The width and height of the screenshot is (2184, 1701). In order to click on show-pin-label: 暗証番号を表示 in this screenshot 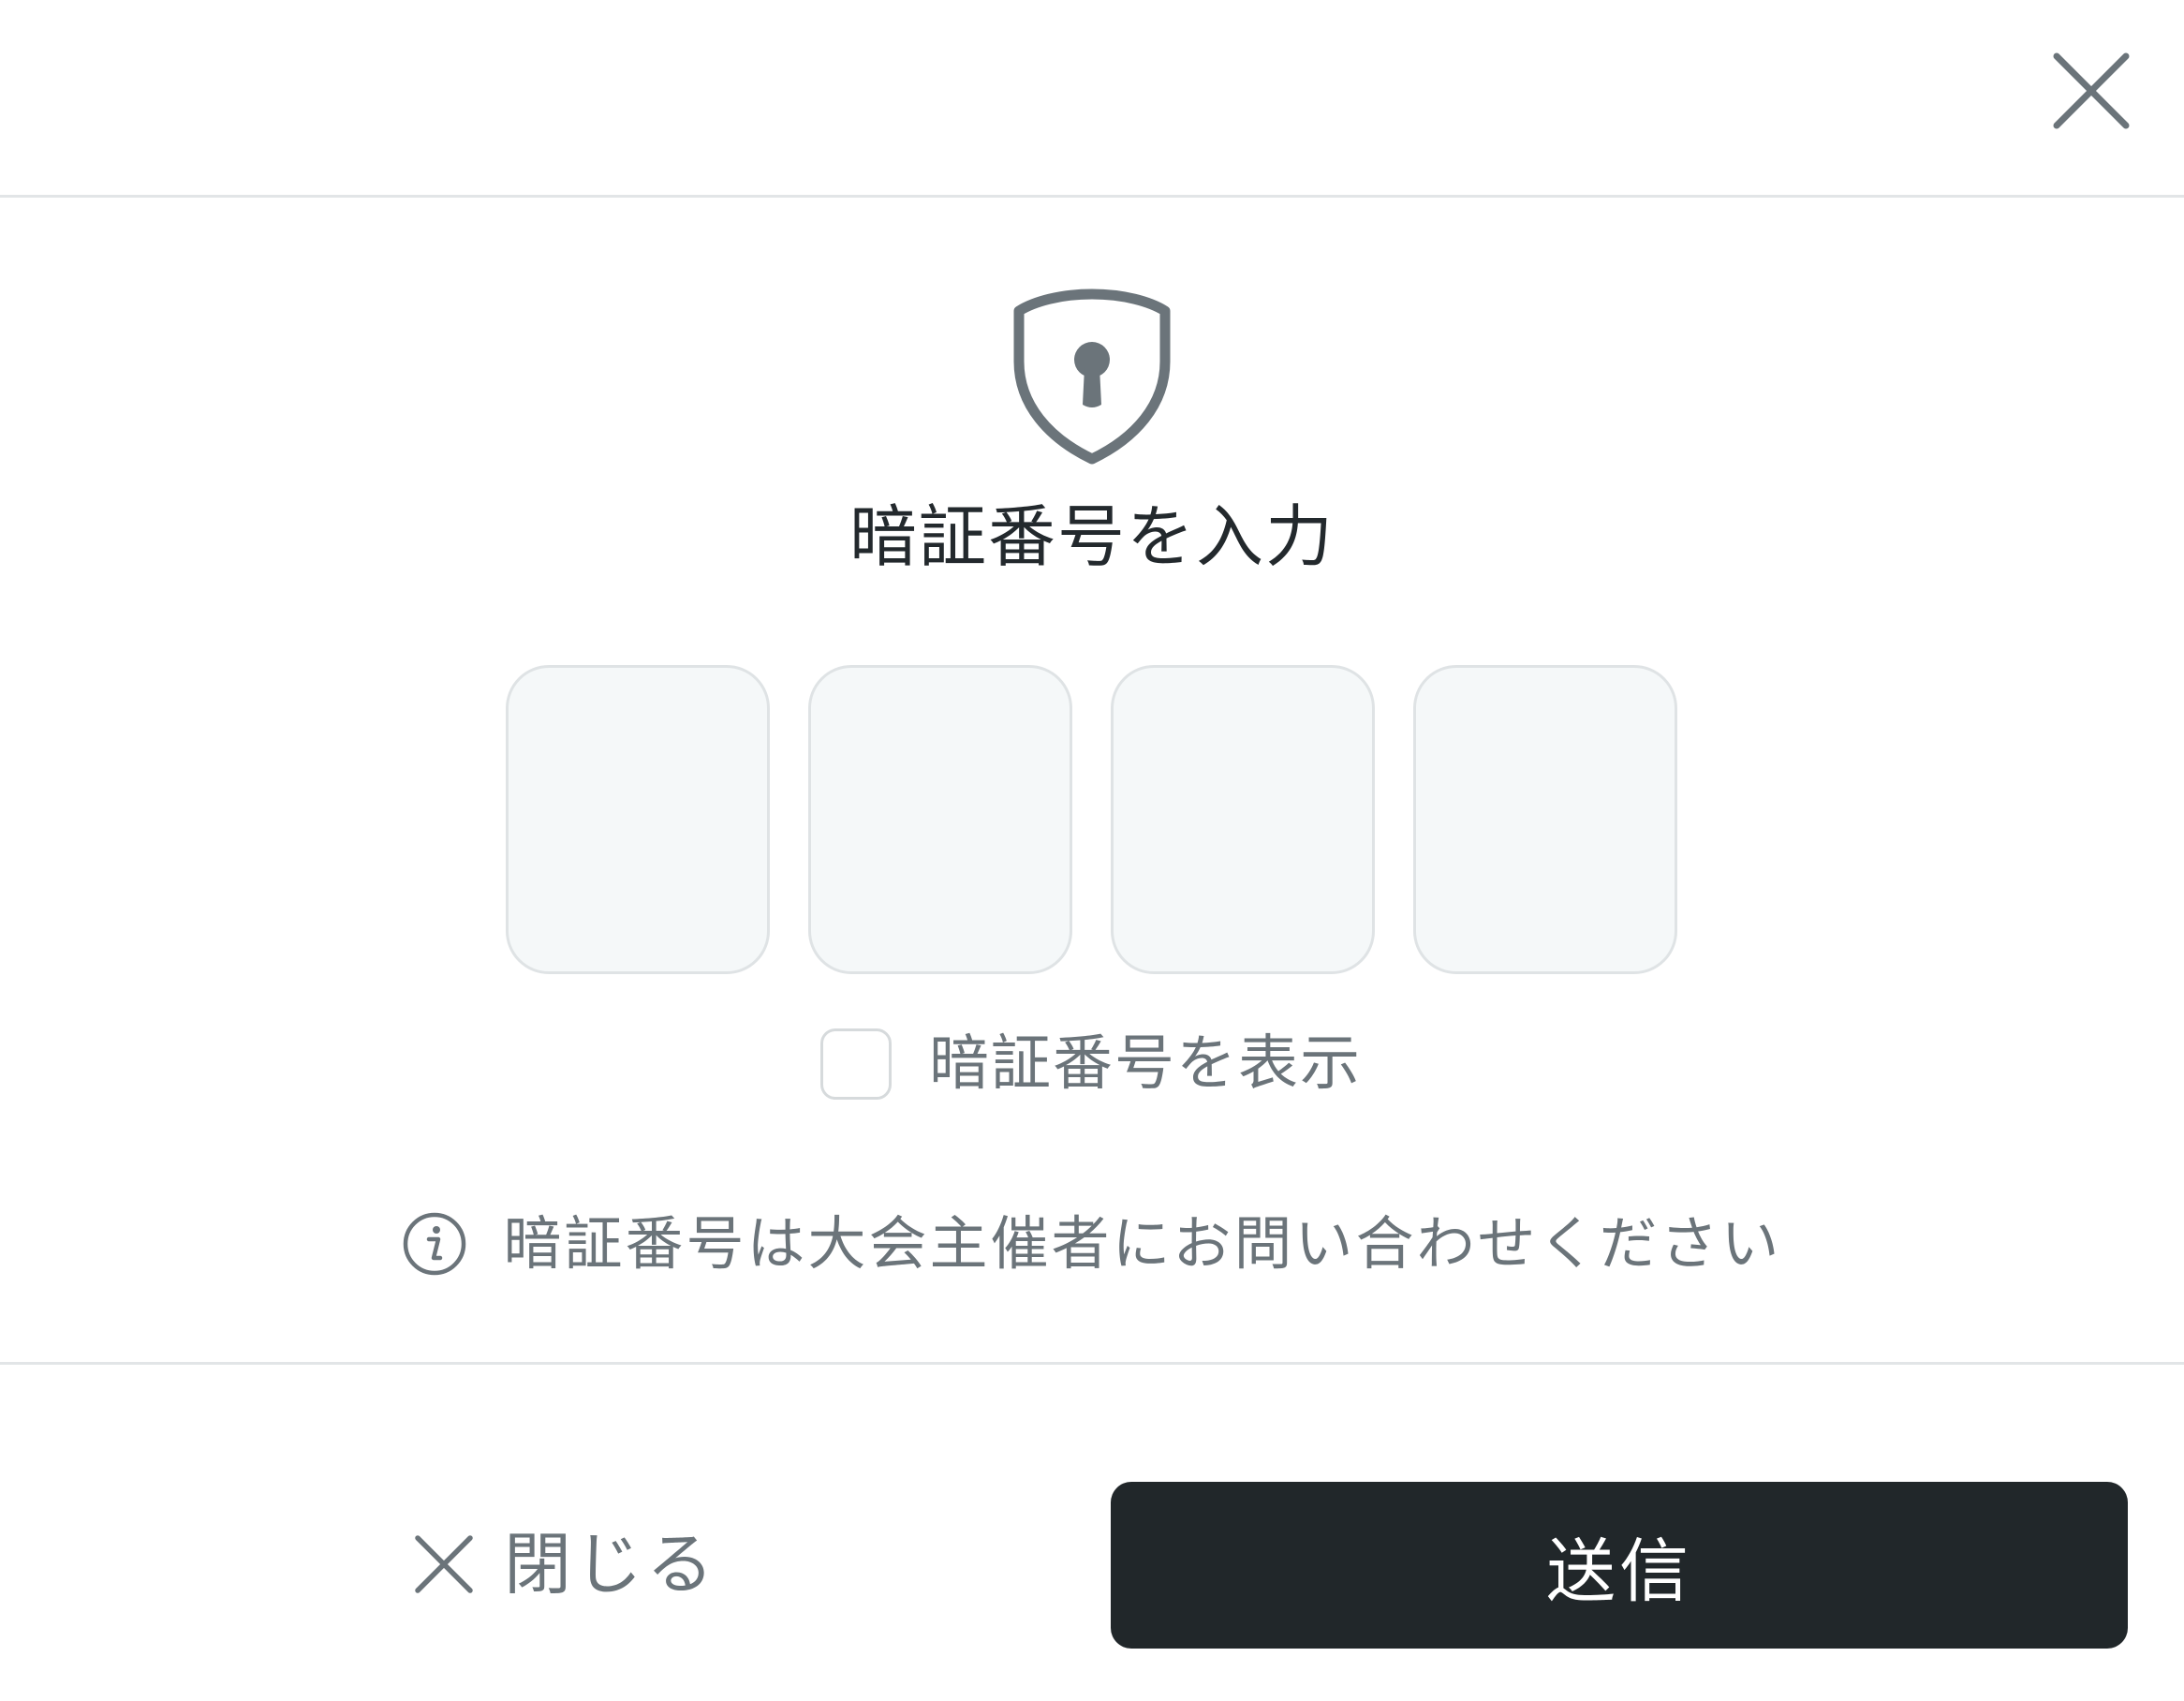, I will do `click(1145, 1064)`.